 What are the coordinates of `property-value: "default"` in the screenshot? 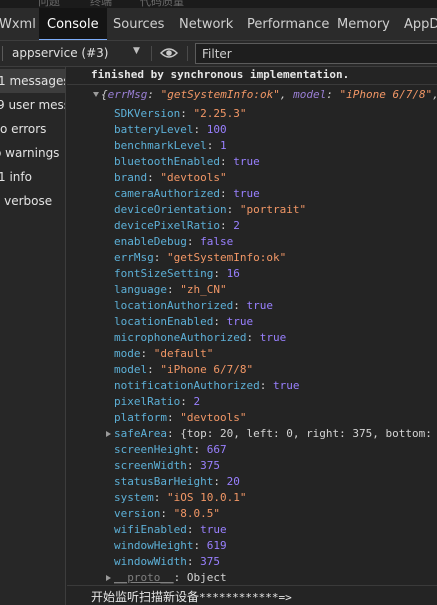 It's located at (183, 353).